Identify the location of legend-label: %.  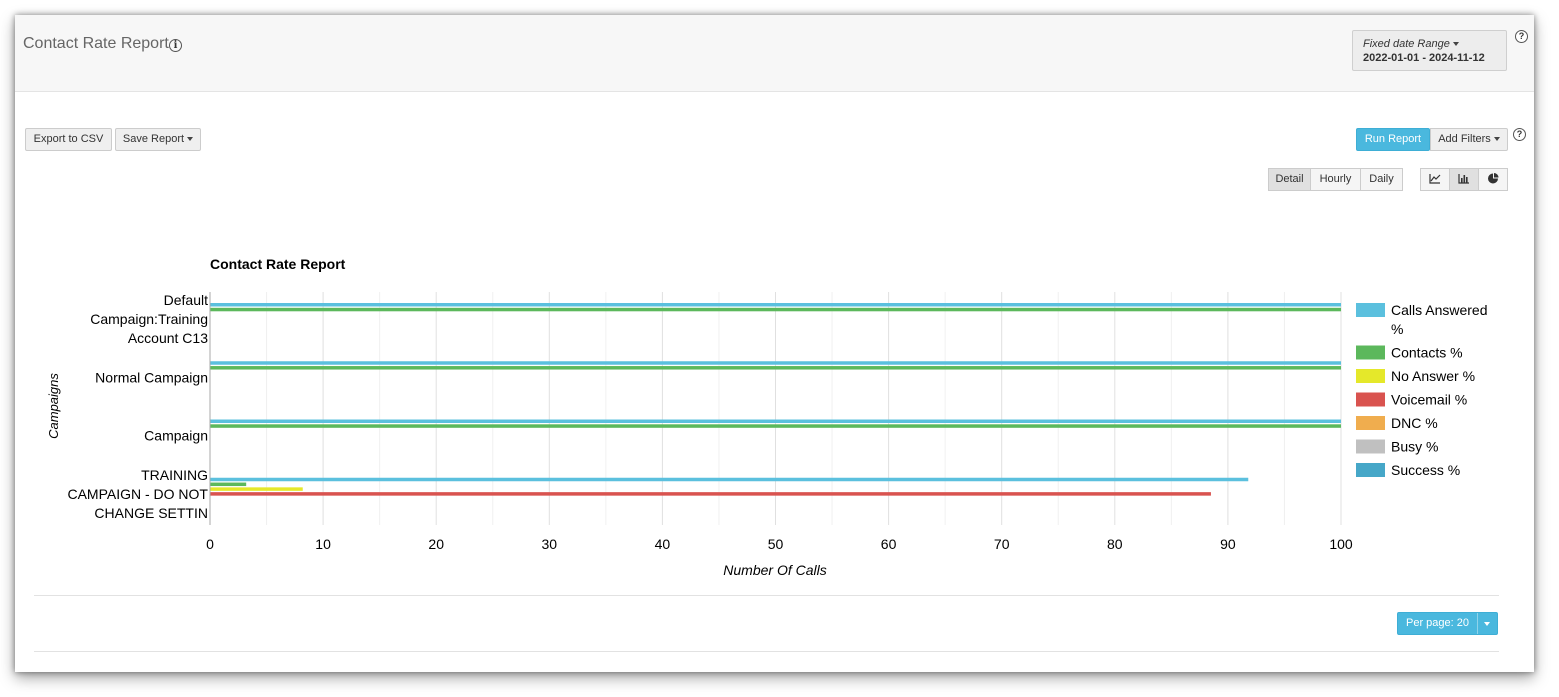
(1397, 329).